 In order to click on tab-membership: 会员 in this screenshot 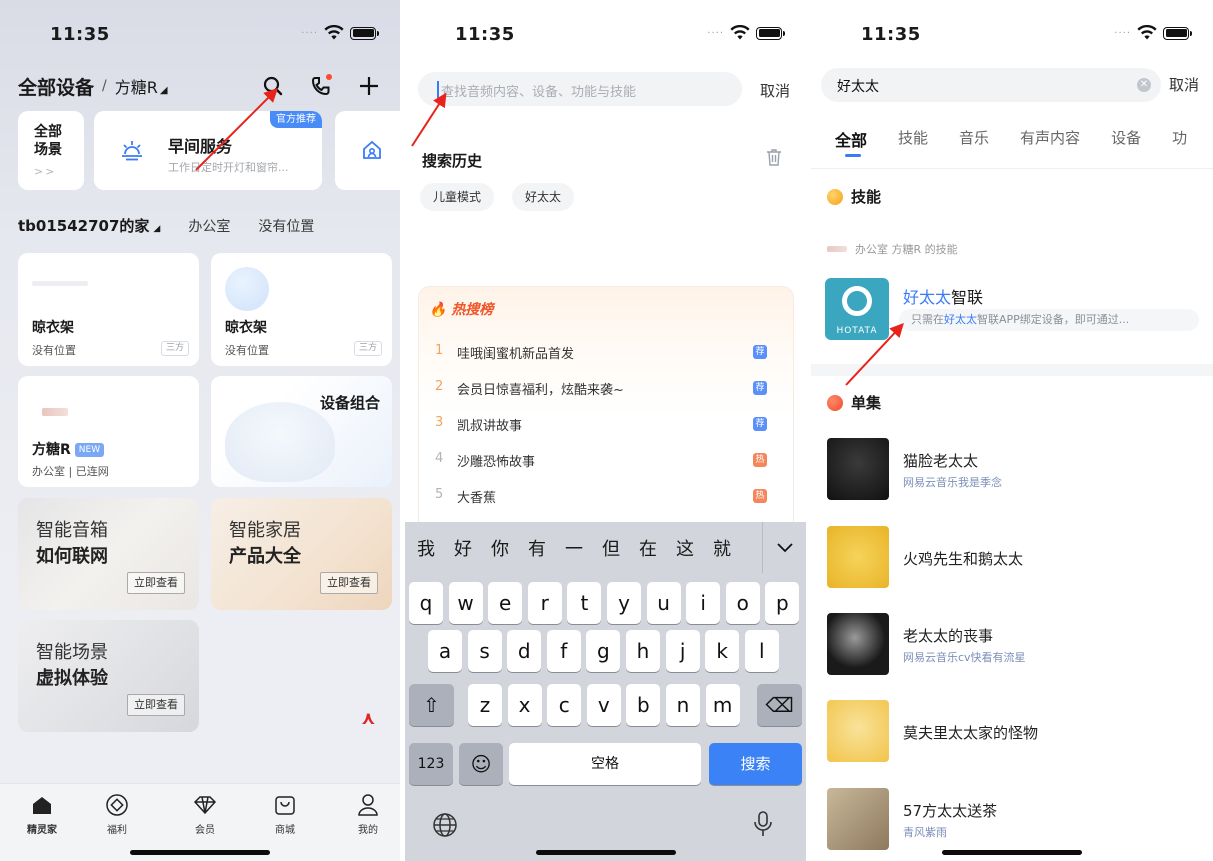, I will do `click(205, 814)`.